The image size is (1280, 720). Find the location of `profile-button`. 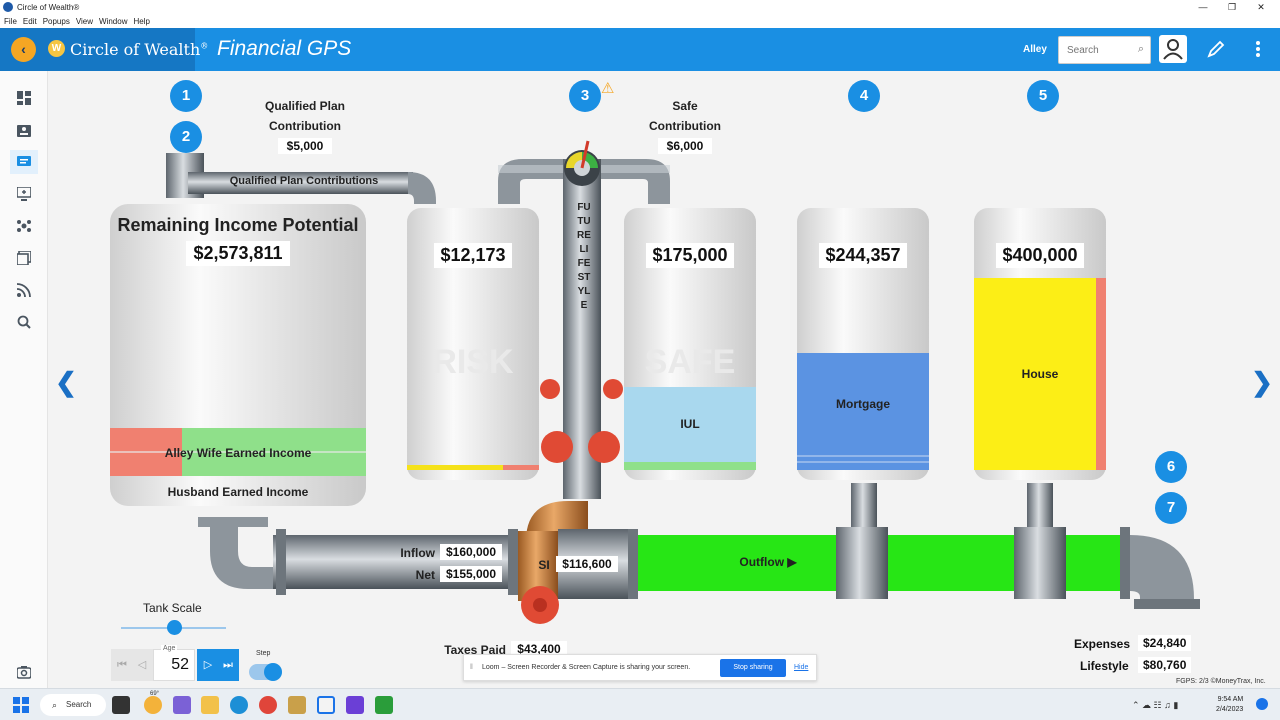

profile-button is located at coordinates (1173, 49).